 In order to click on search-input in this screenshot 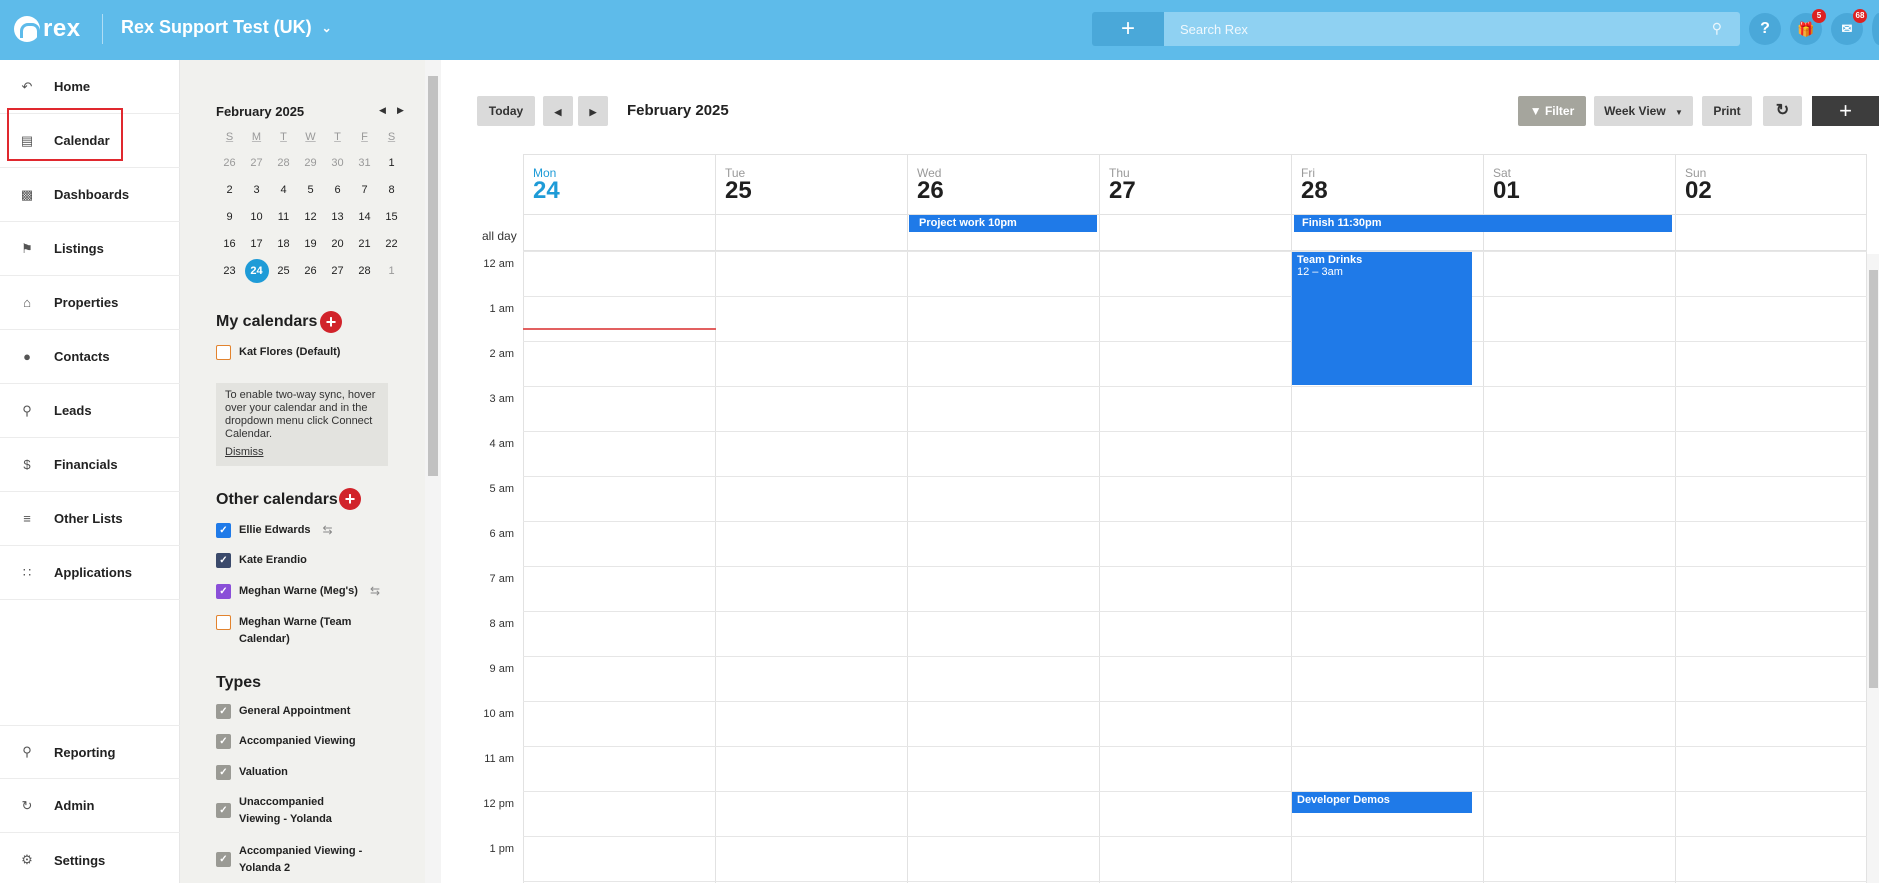, I will do `click(1452, 29)`.